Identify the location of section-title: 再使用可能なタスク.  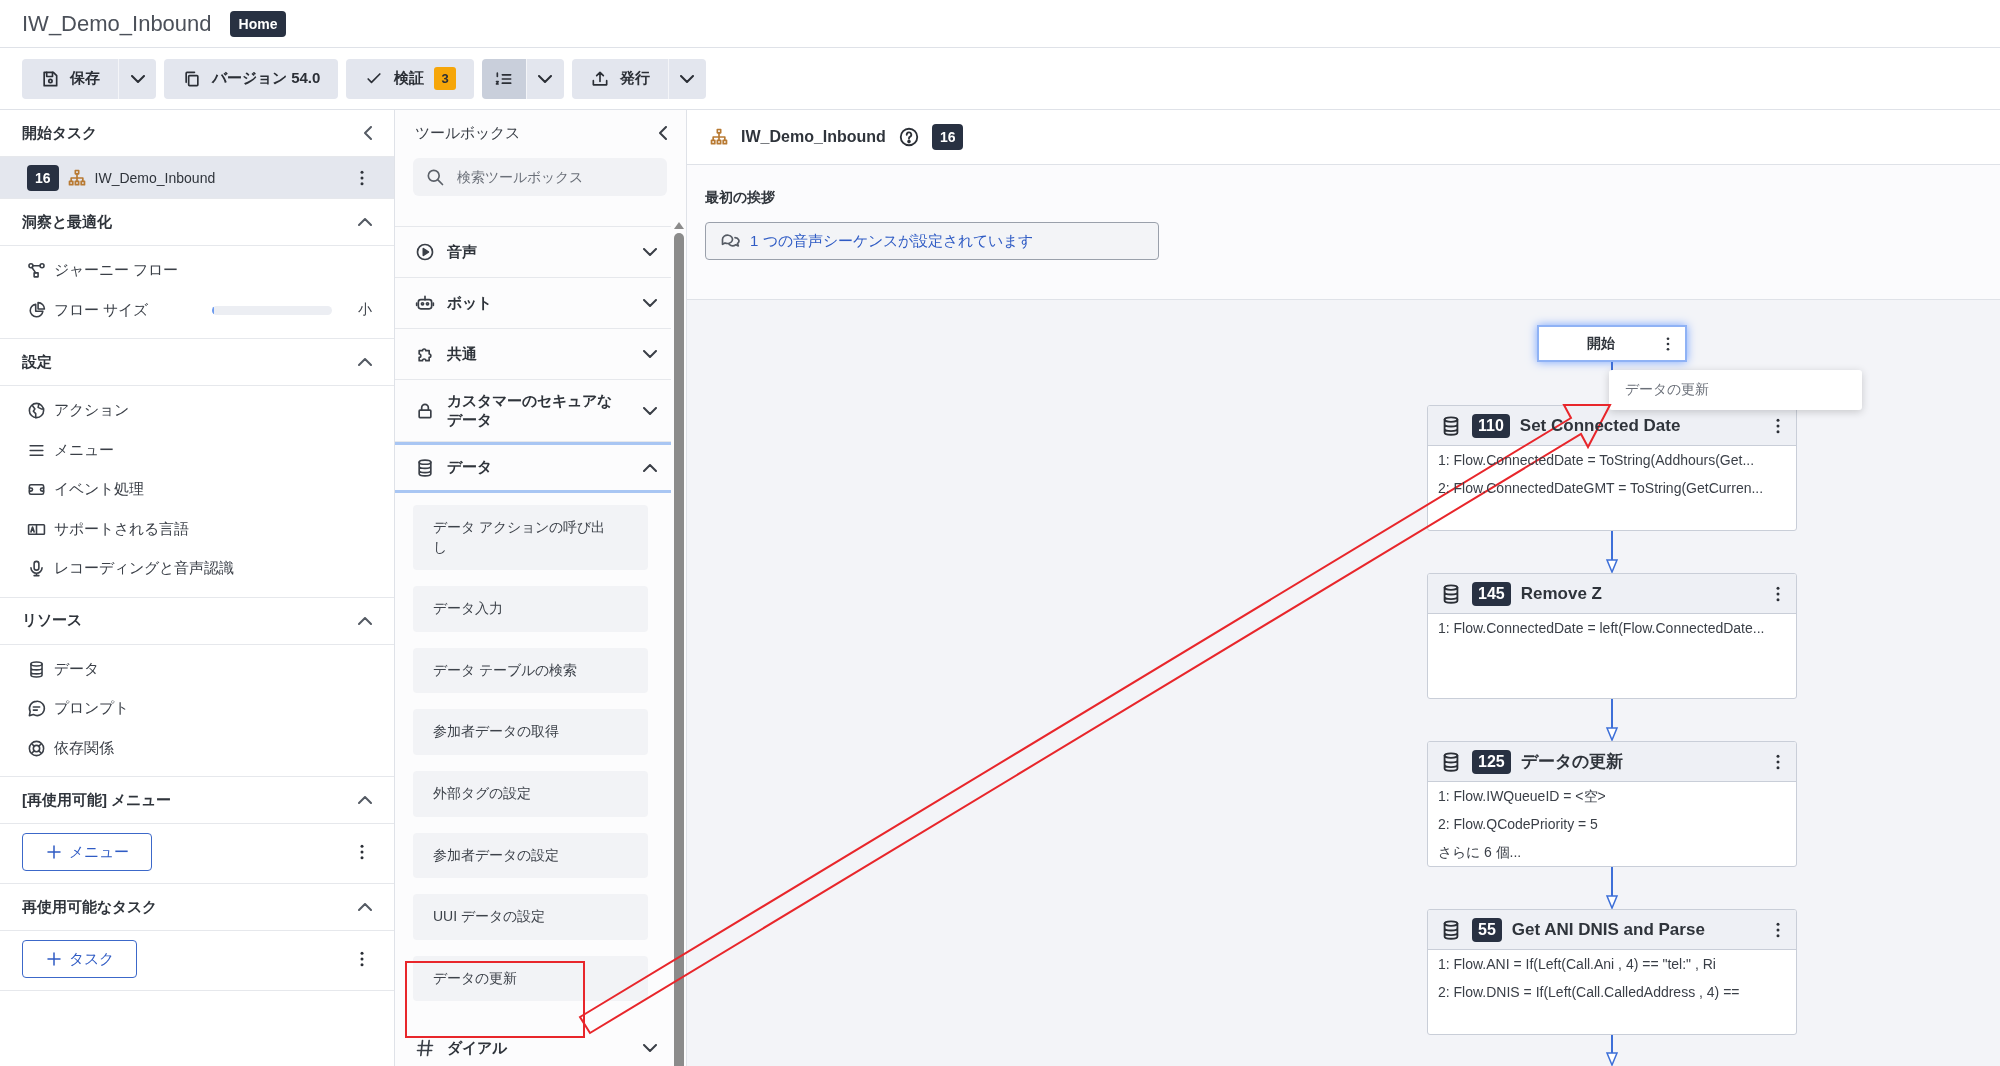
(89, 907).